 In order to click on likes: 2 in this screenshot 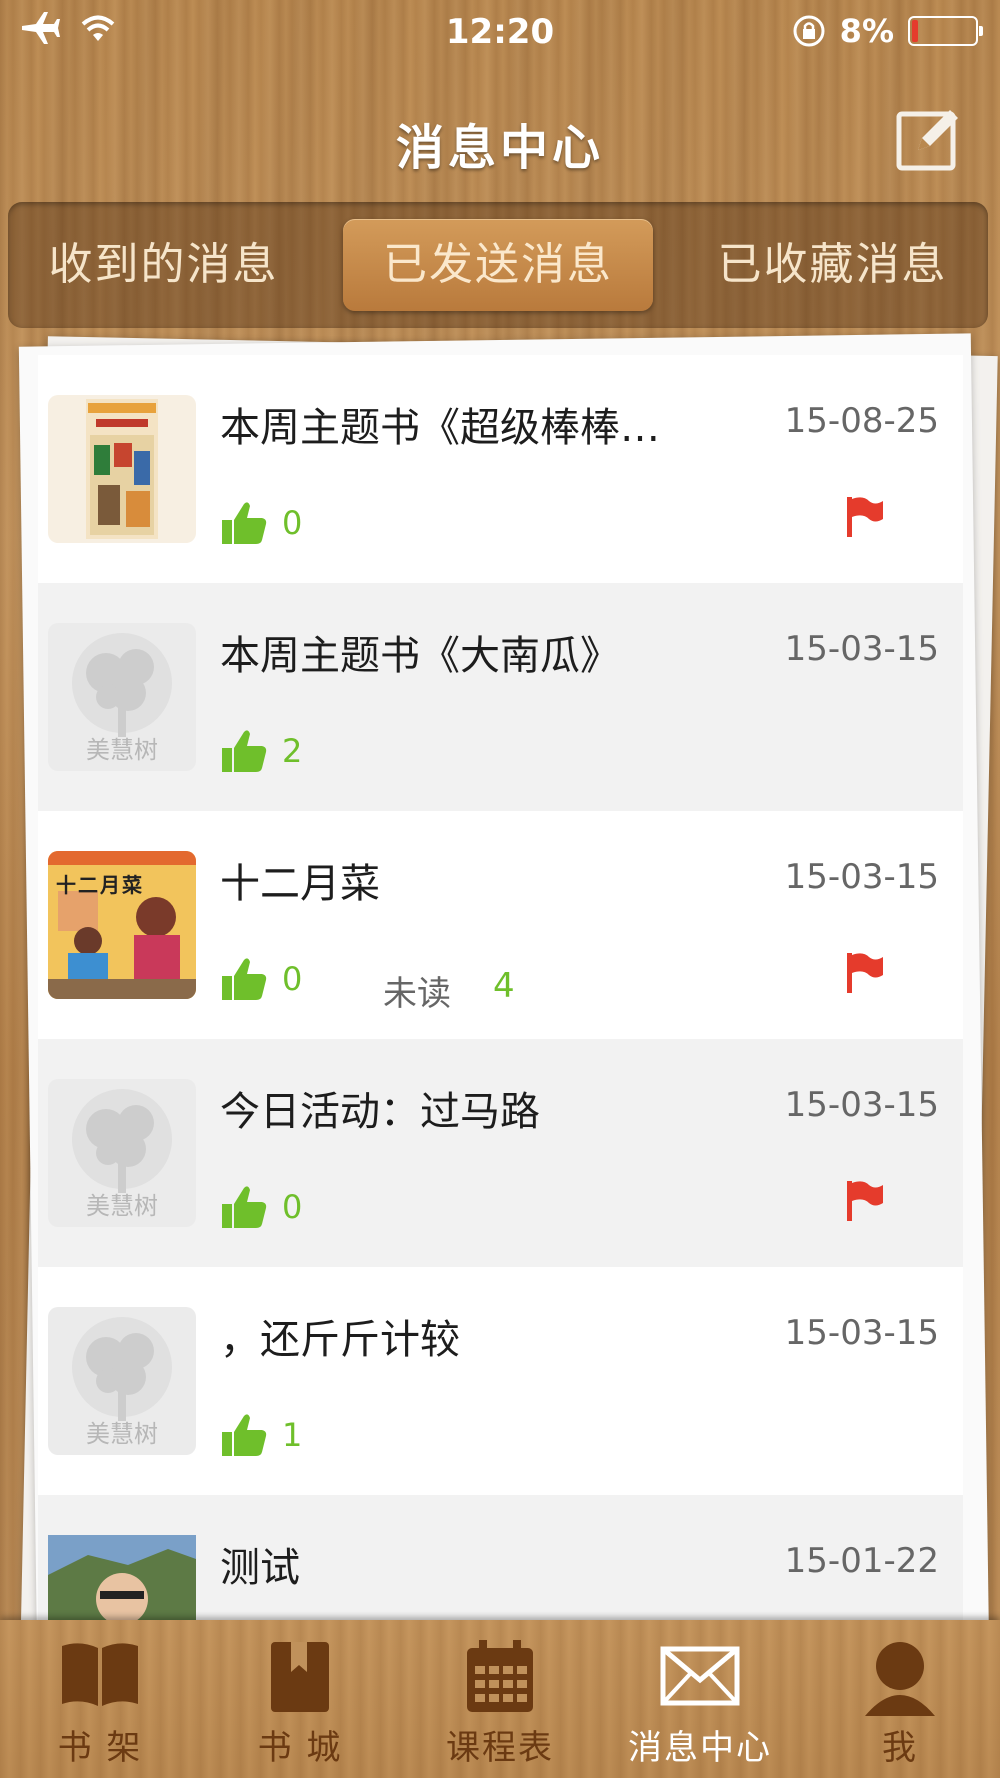, I will do `click(261, 751)`.